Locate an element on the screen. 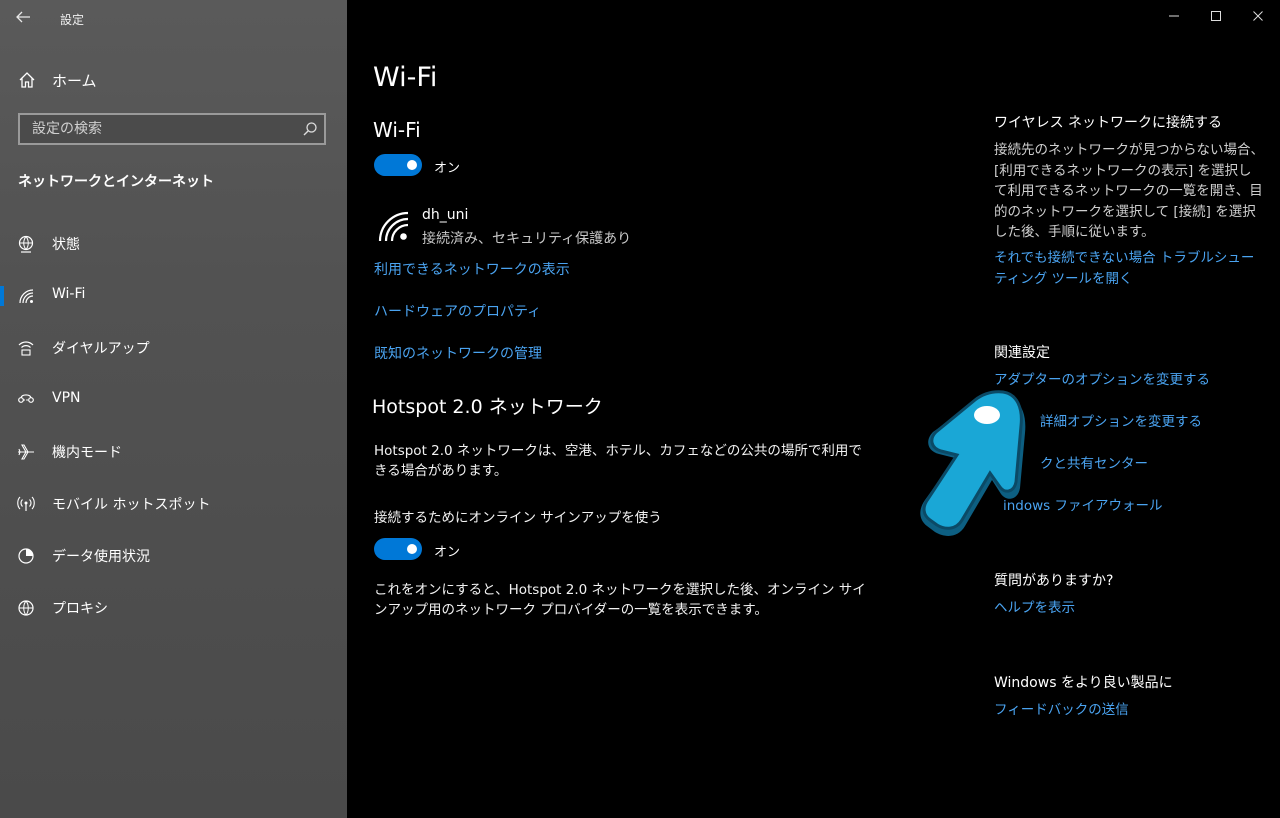  hardware-properties-link: ハードウェアのプロパティ is located at coordinates (457, 311).